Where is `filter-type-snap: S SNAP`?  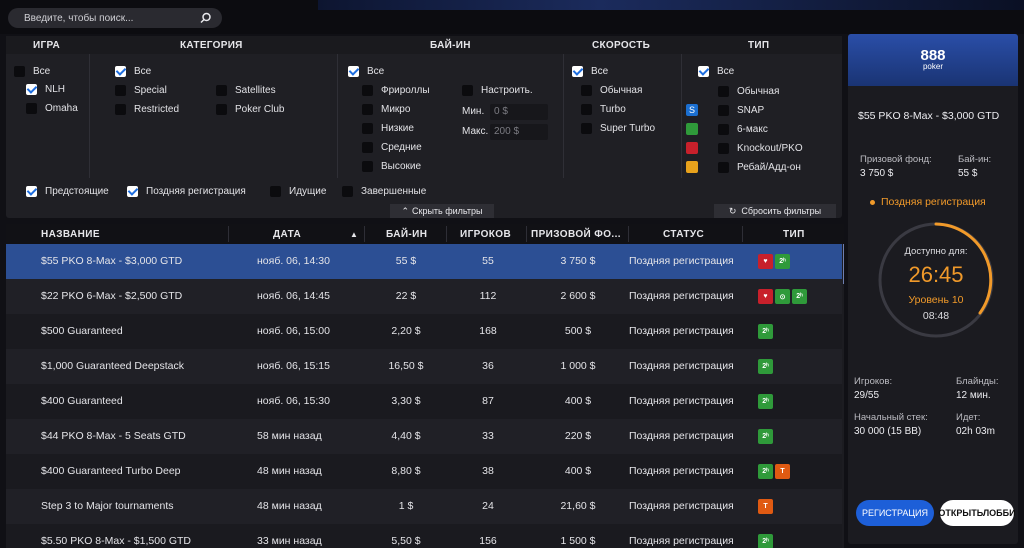
filter-type-snap: S SNAP is located at coordinates (725, 110).